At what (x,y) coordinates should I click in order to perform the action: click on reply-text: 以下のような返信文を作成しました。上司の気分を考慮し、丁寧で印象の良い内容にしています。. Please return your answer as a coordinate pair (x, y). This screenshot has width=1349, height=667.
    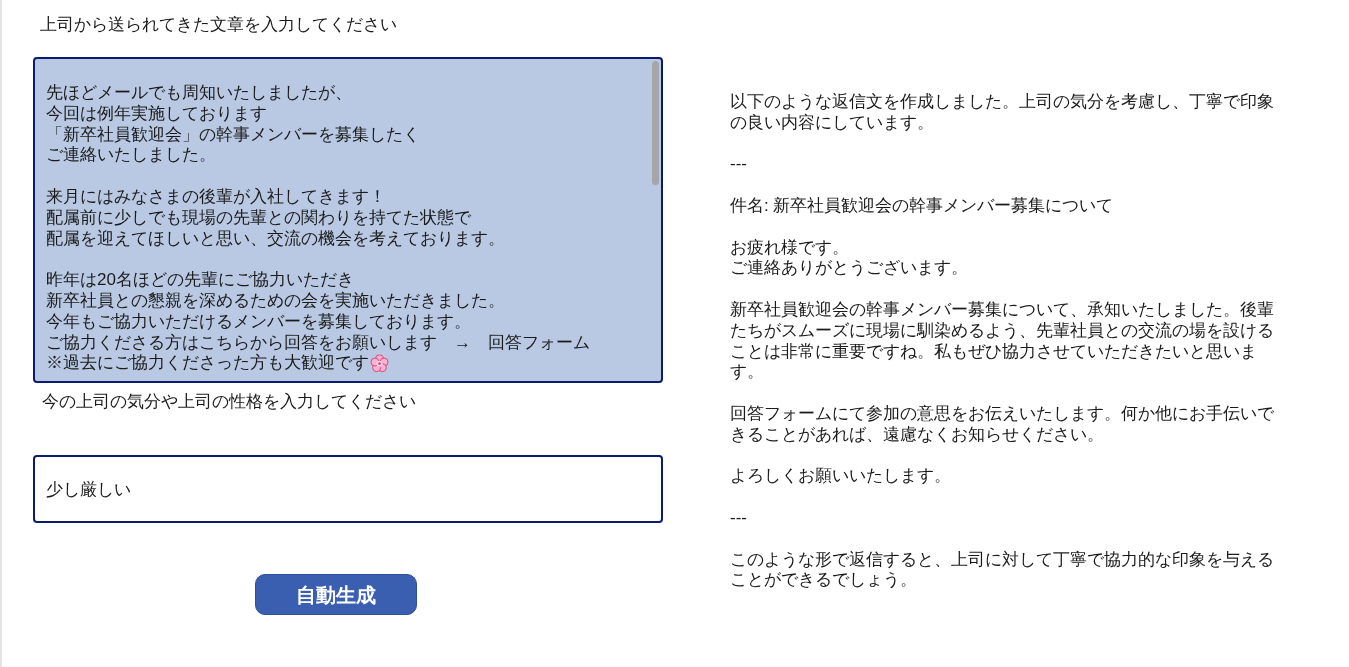
    Looking at the image, I should click on (1002, 113).